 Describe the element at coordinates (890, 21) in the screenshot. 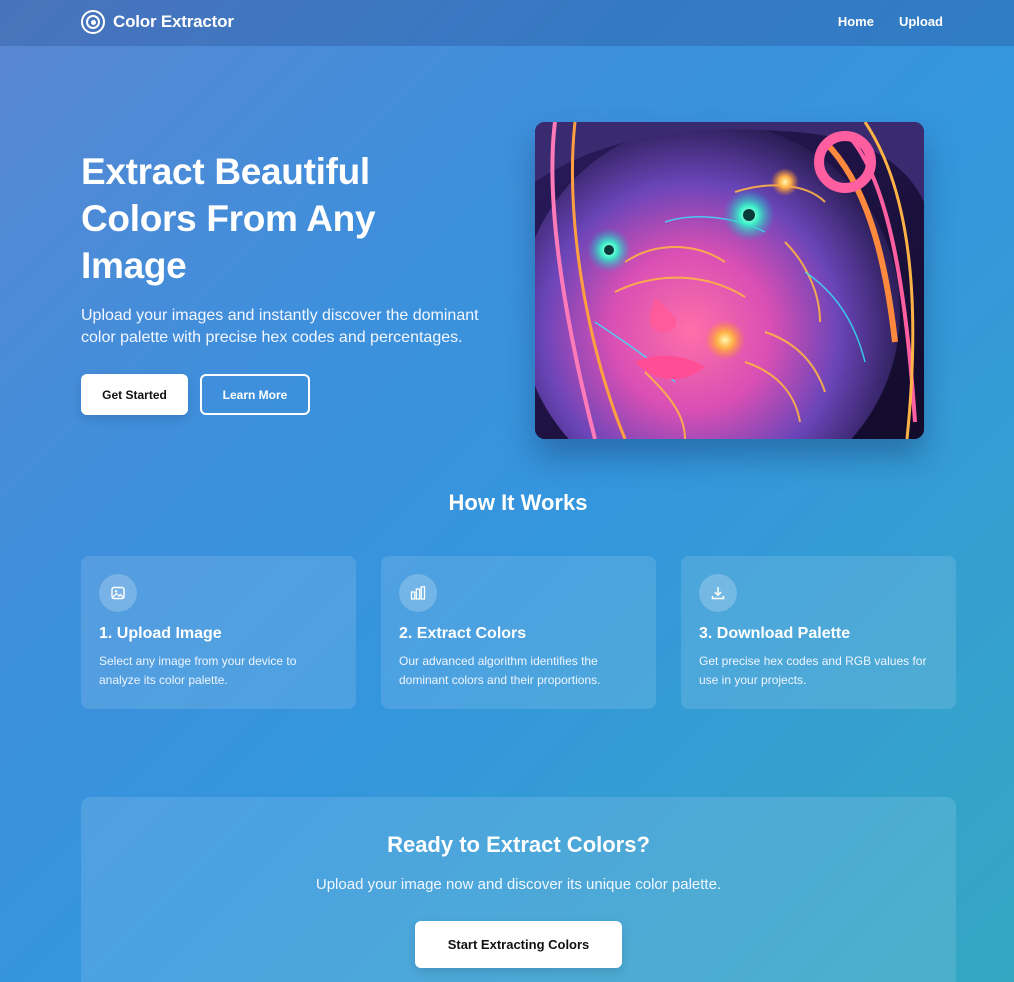

I see `nav-links: Home Upload` at that location.